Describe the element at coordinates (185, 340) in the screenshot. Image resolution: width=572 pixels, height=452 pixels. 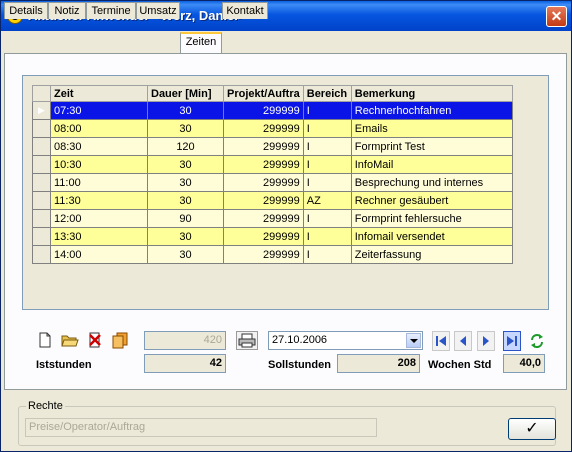
I see `total-minutes-field: 420` at that location.